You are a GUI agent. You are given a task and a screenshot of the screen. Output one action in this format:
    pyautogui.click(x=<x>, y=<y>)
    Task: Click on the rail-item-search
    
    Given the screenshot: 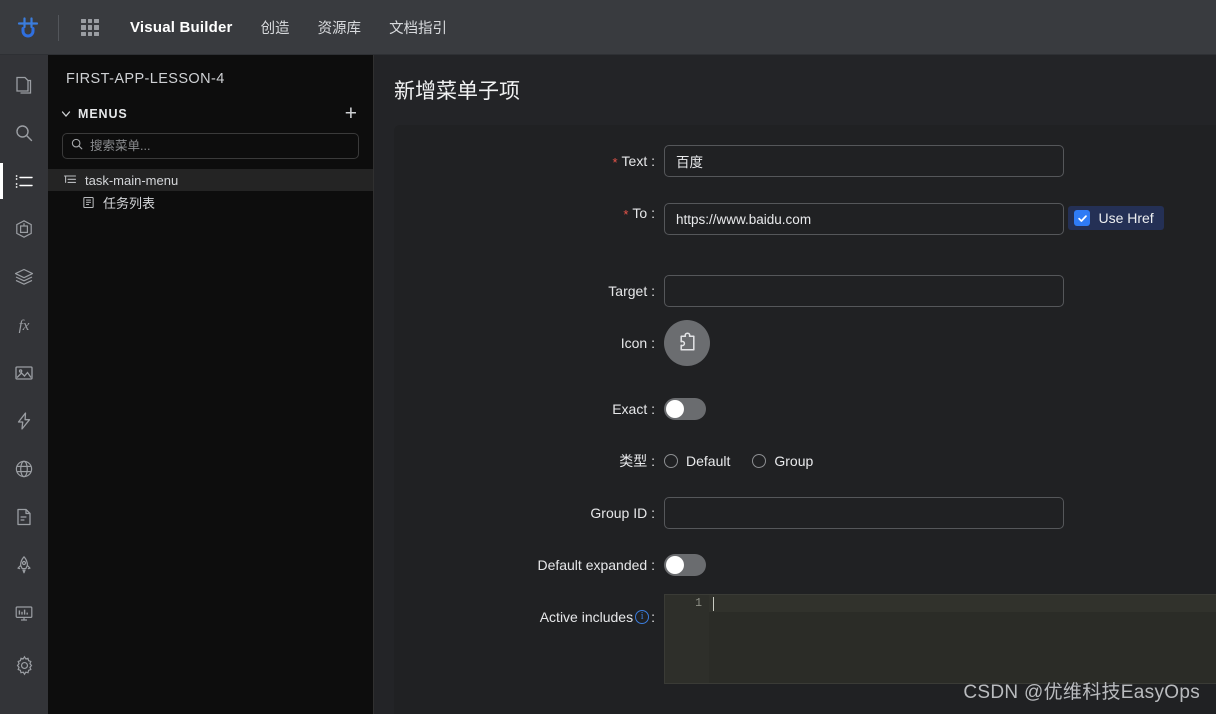 What is the action you would take?
    pyautogui.click(x=24, y=133)
    